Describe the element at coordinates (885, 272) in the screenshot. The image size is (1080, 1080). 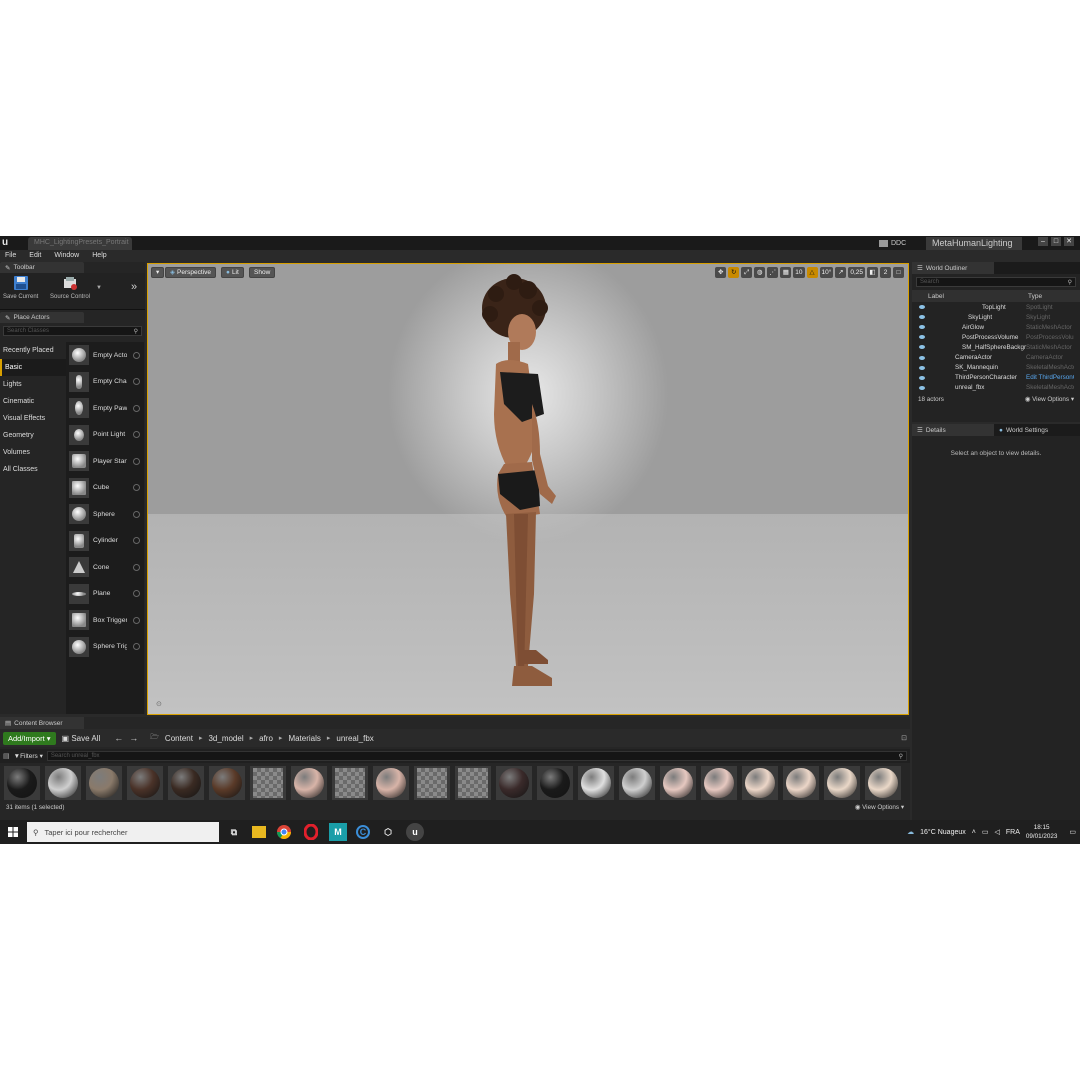
I see `camera-speed-value: 2` at that location.